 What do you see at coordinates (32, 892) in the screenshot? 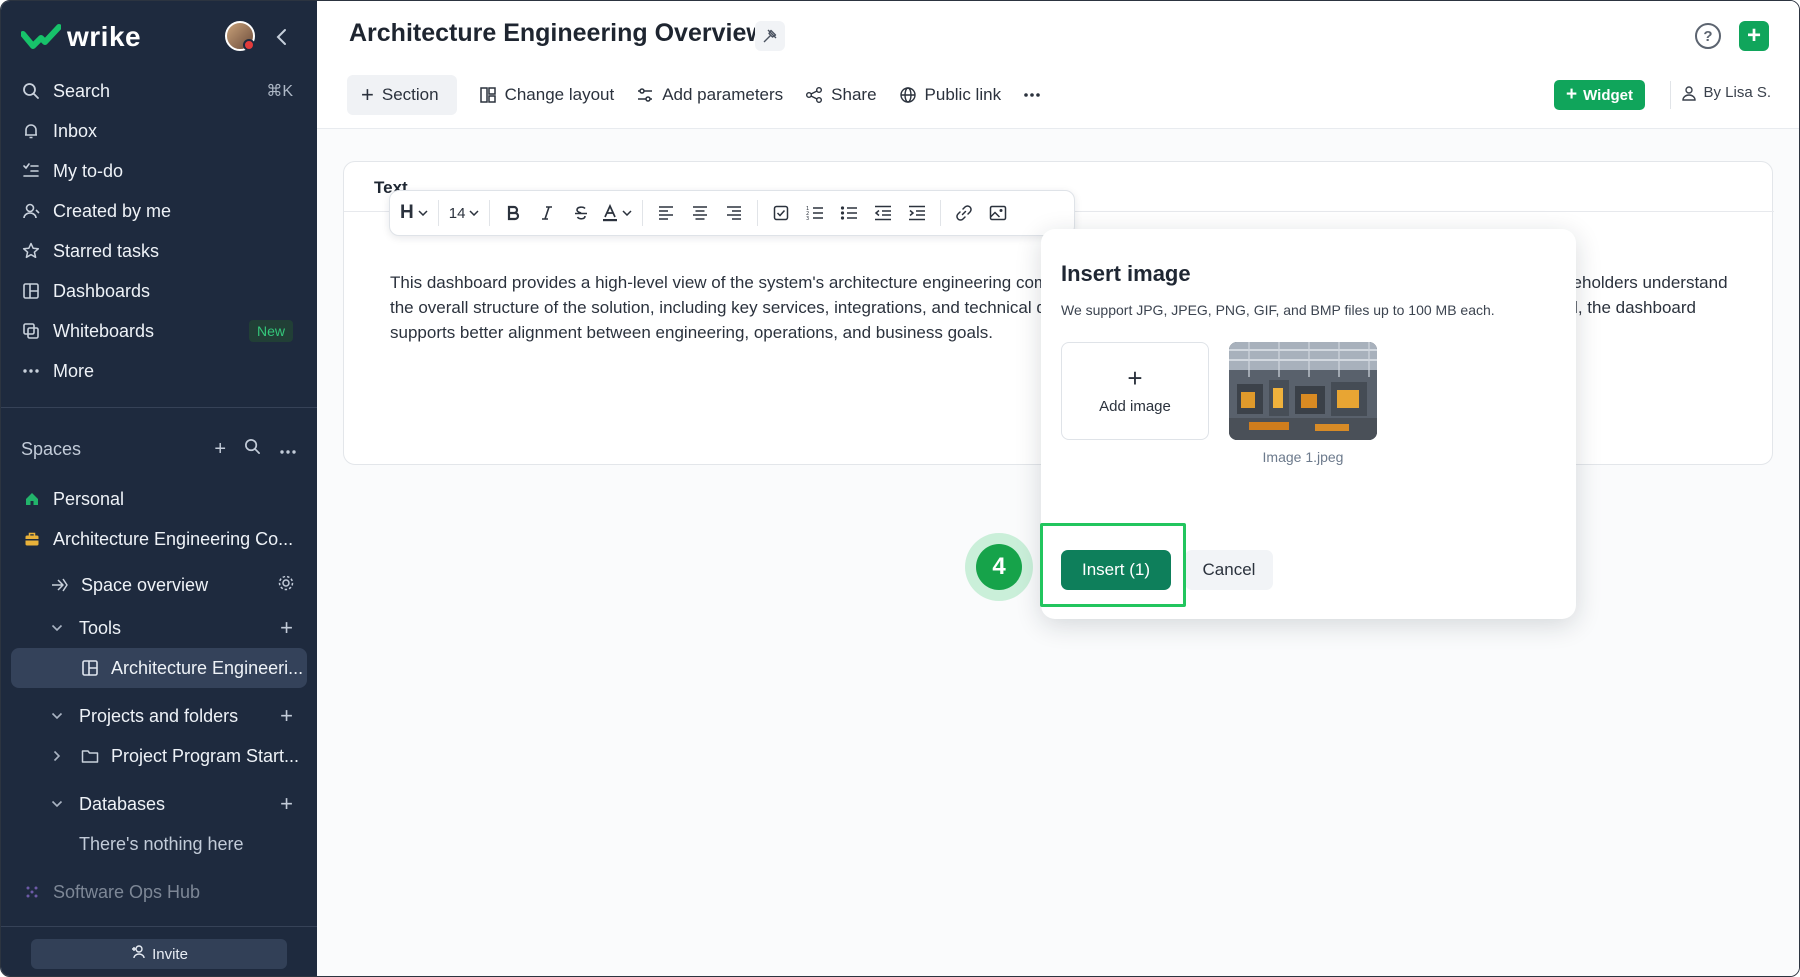
I see `sparkle-icon` at bounding box center [32, 892].